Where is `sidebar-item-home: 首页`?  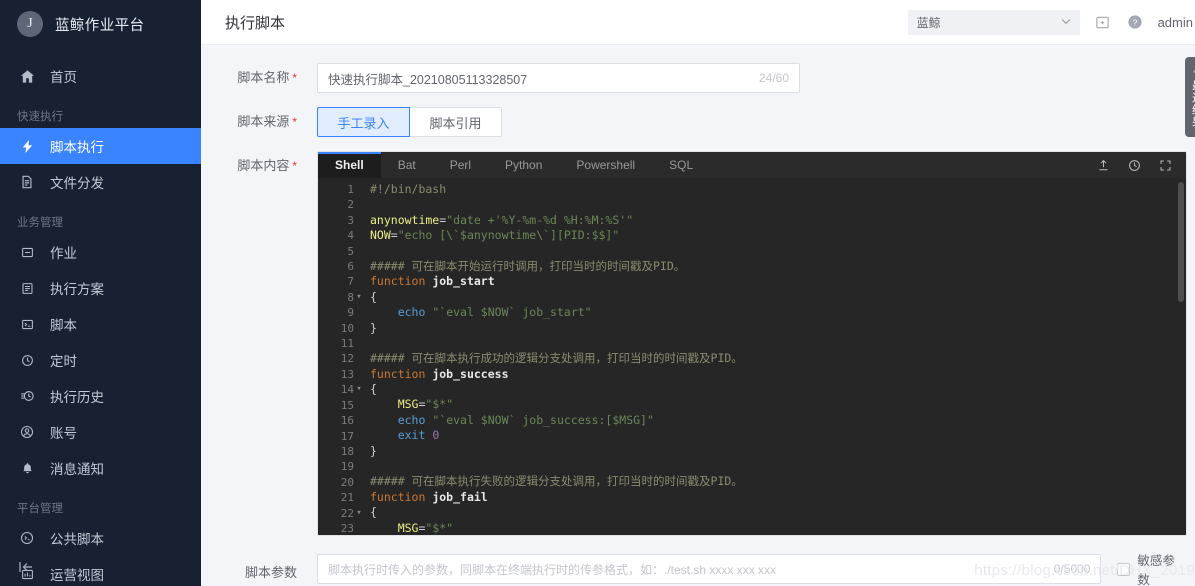 sidebar-item-home: 首页 is located at coordinates (100, 76).